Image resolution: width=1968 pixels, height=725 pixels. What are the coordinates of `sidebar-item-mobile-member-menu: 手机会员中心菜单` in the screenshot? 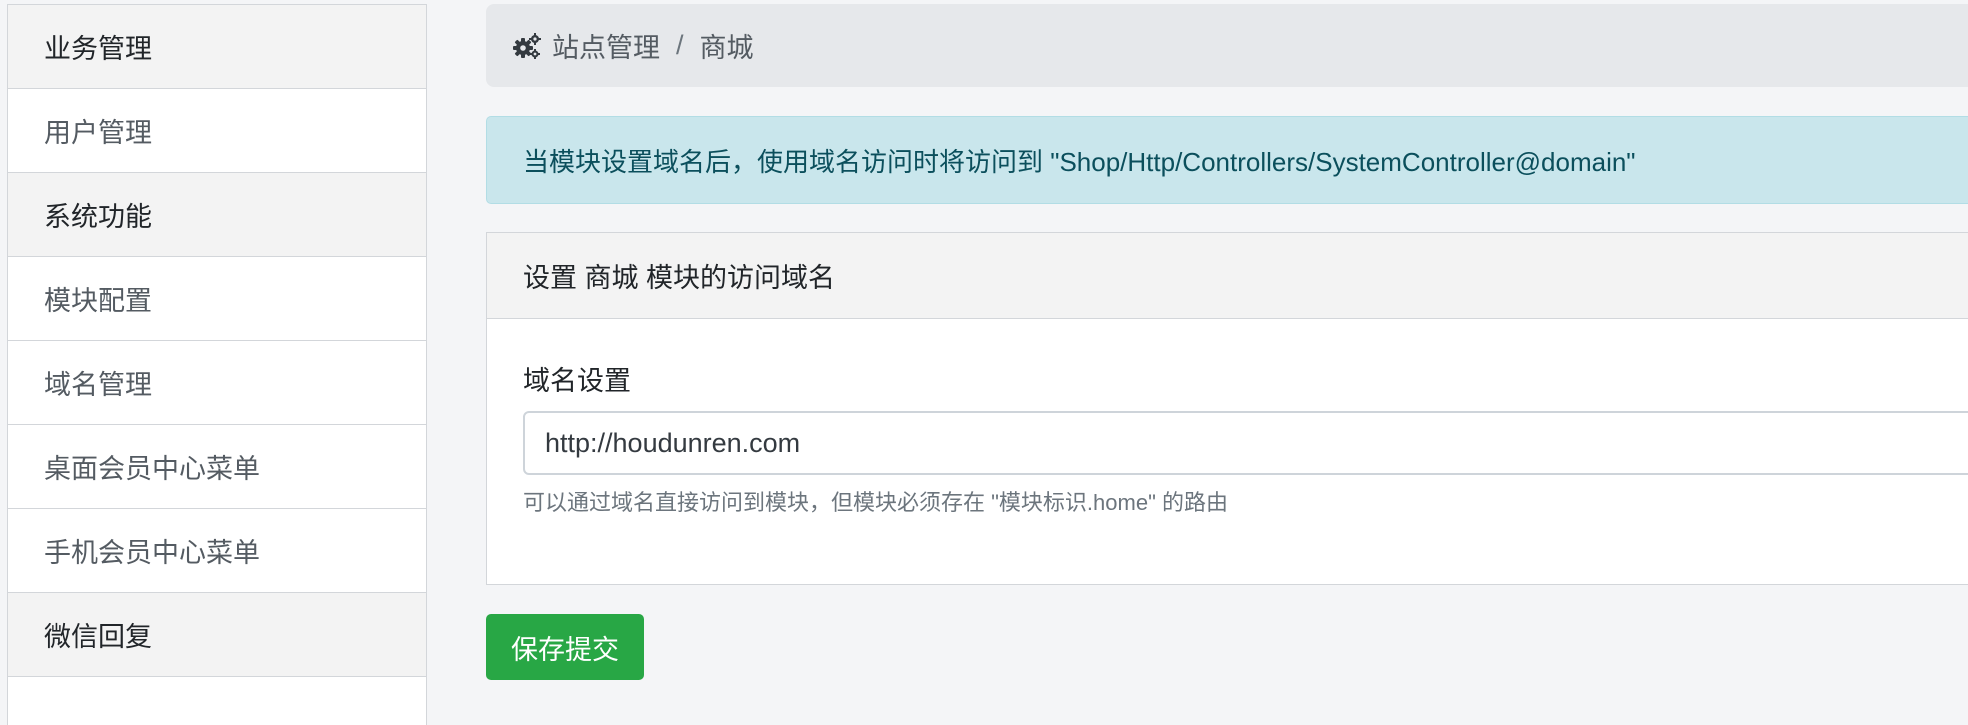 It's located at (217, 551).